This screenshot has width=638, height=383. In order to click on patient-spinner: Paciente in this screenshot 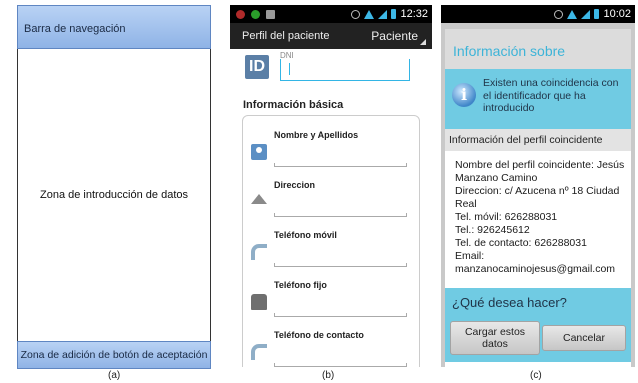, I will do `click(398, 37)`.